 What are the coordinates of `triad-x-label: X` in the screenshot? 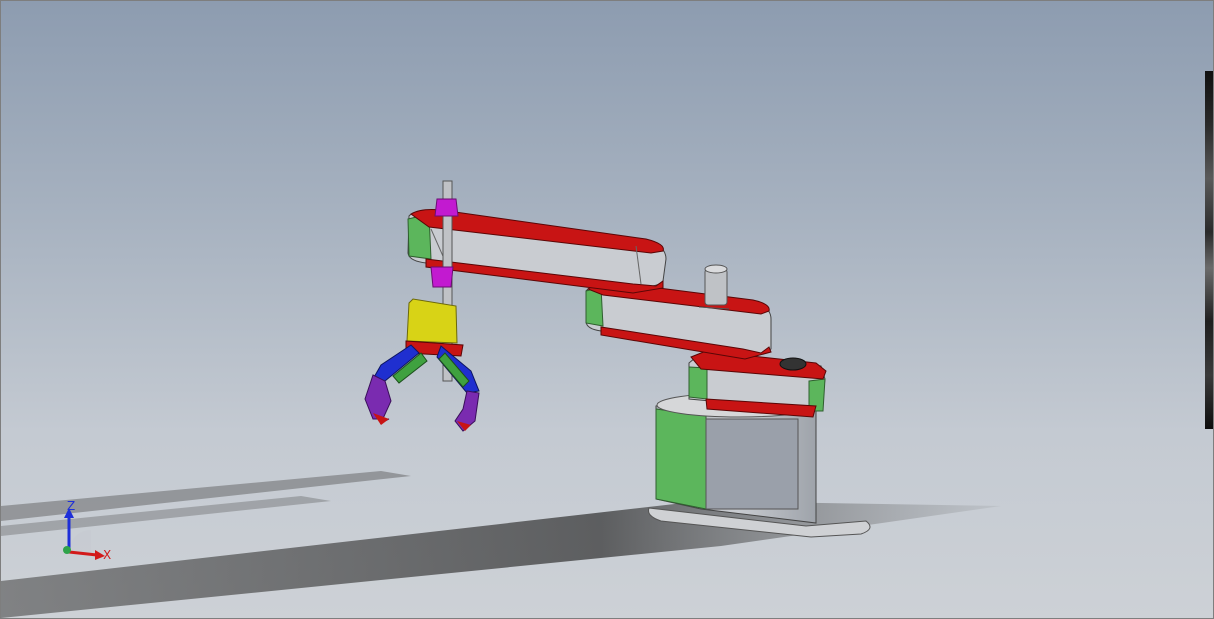 It's located at (107, 555).